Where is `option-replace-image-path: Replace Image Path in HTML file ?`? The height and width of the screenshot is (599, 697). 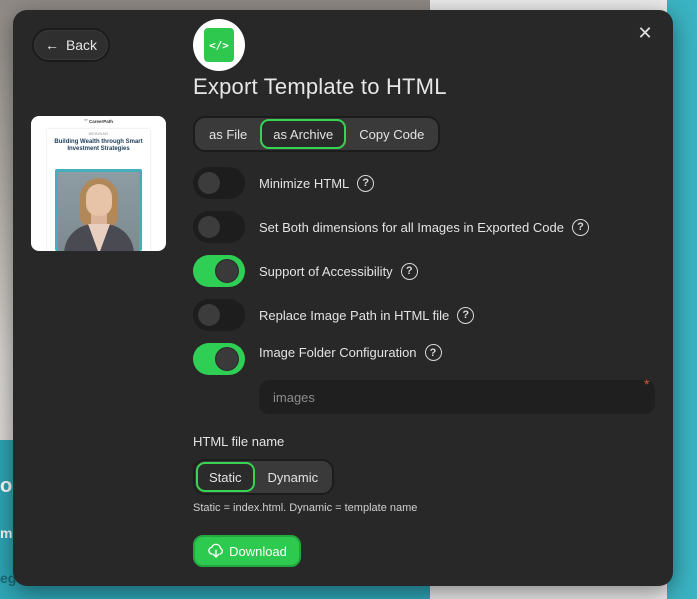 option-replace-image-path: Replace Image Path in HTML file ? is located at coordinates (334, 315).